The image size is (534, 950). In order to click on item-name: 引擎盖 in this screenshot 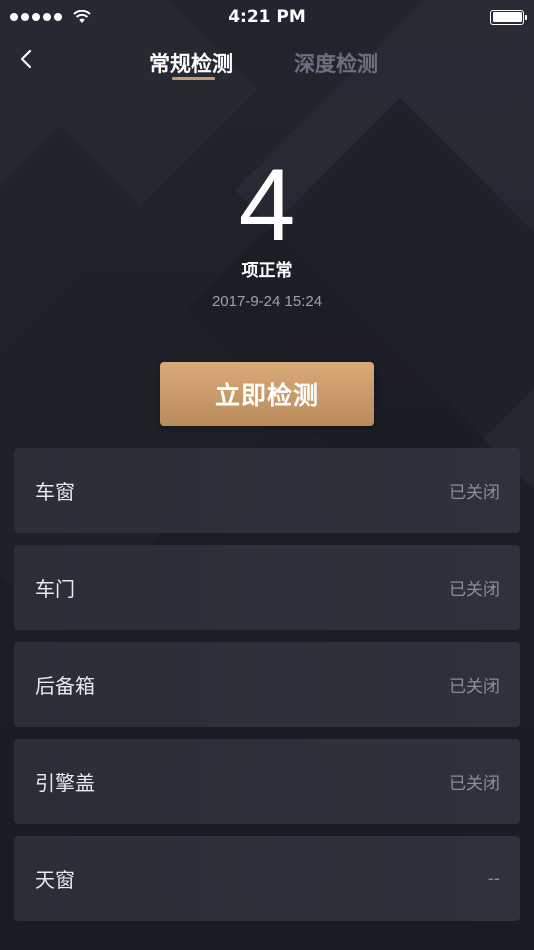, I will do `click(65, 783)`.